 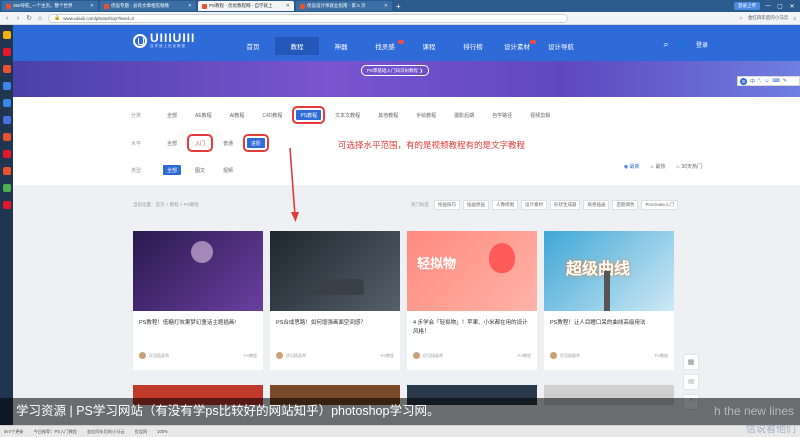 I want to click on category-option: AE教程, so click(x=203, y=115).